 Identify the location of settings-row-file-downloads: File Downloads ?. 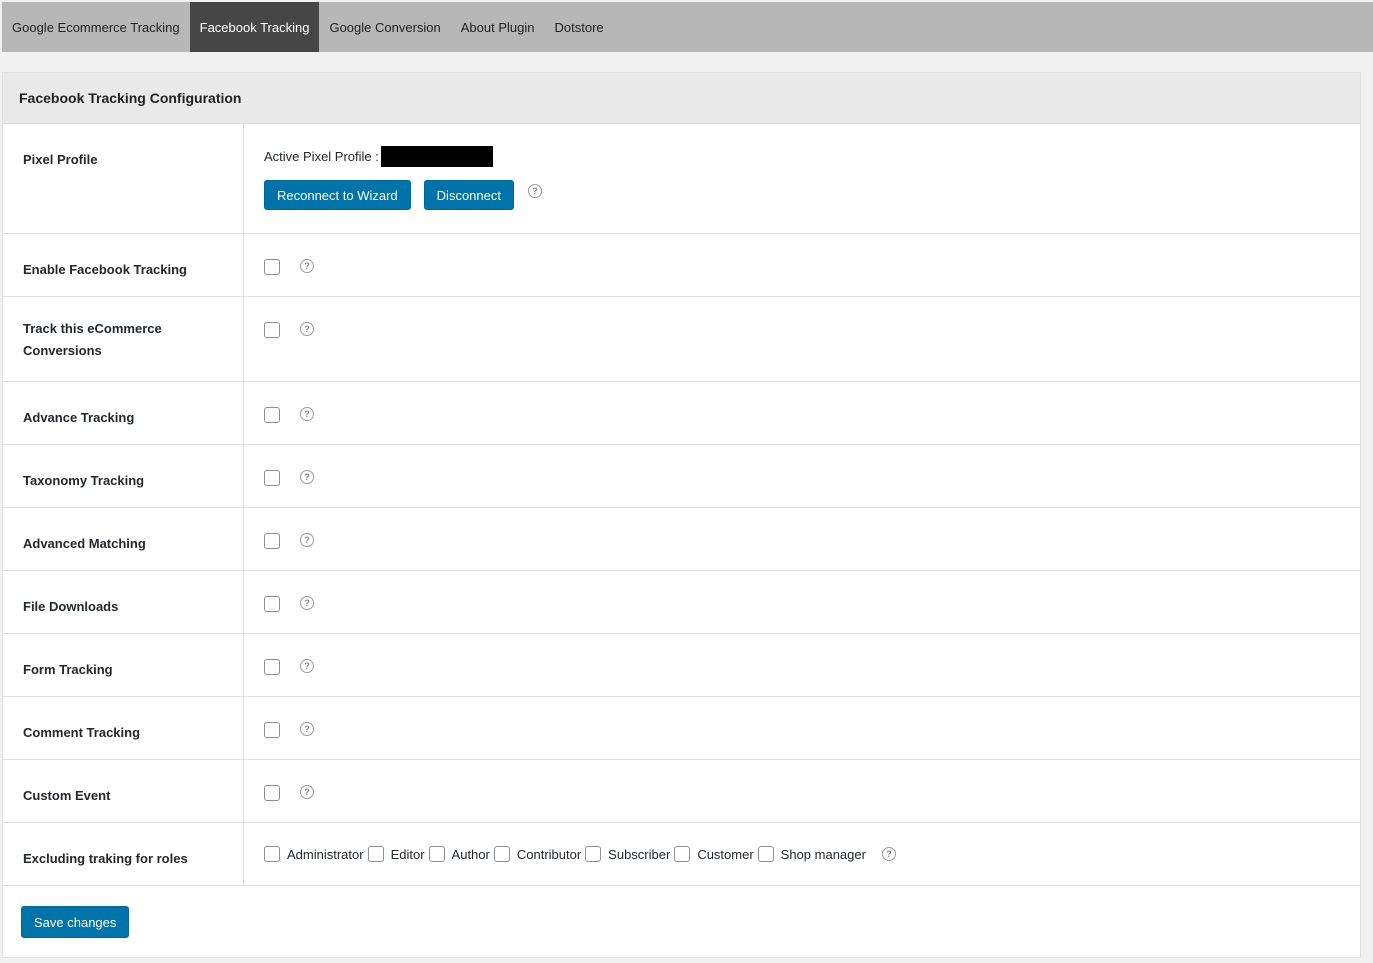
(681, 602).